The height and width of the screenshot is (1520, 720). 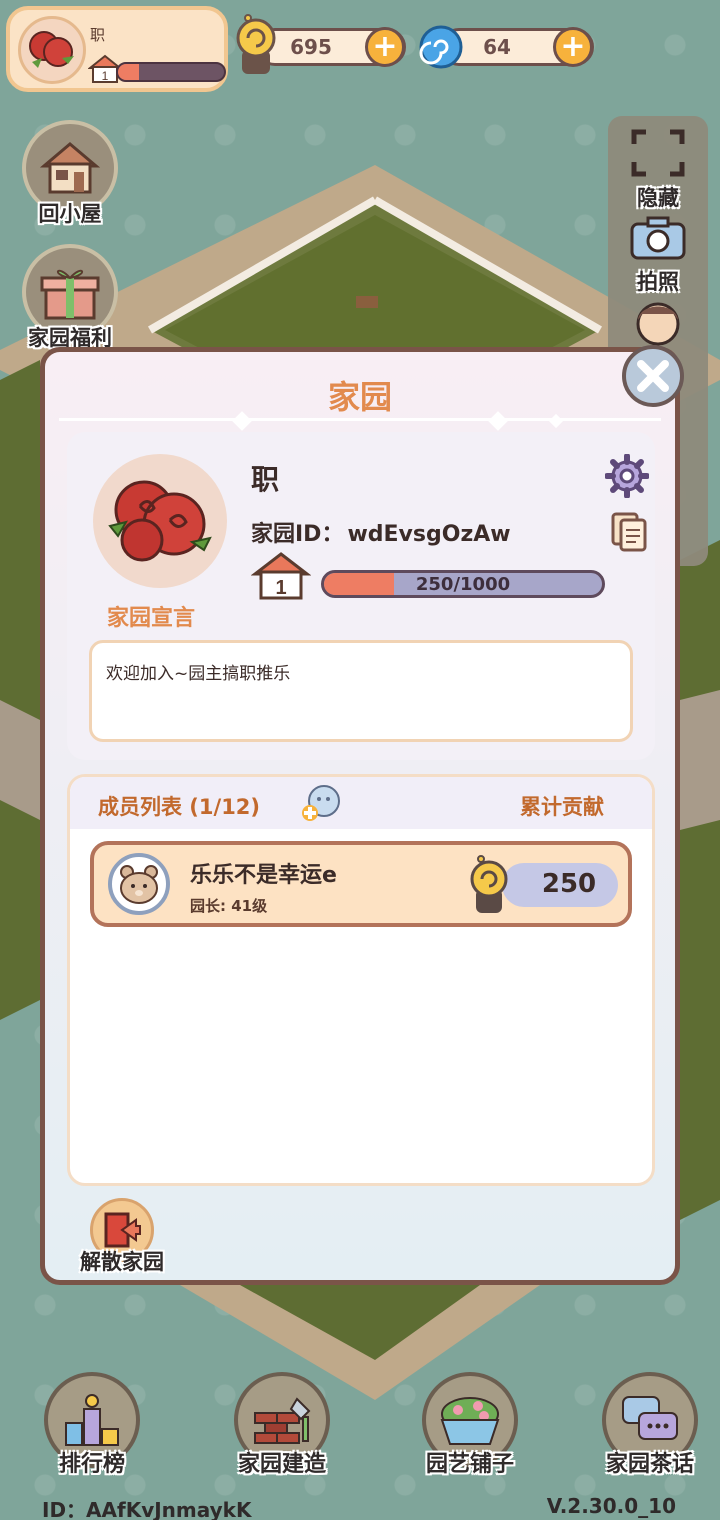 I want to click on member-name: 乐乐不是幸运e, so click(x=263, y=875).